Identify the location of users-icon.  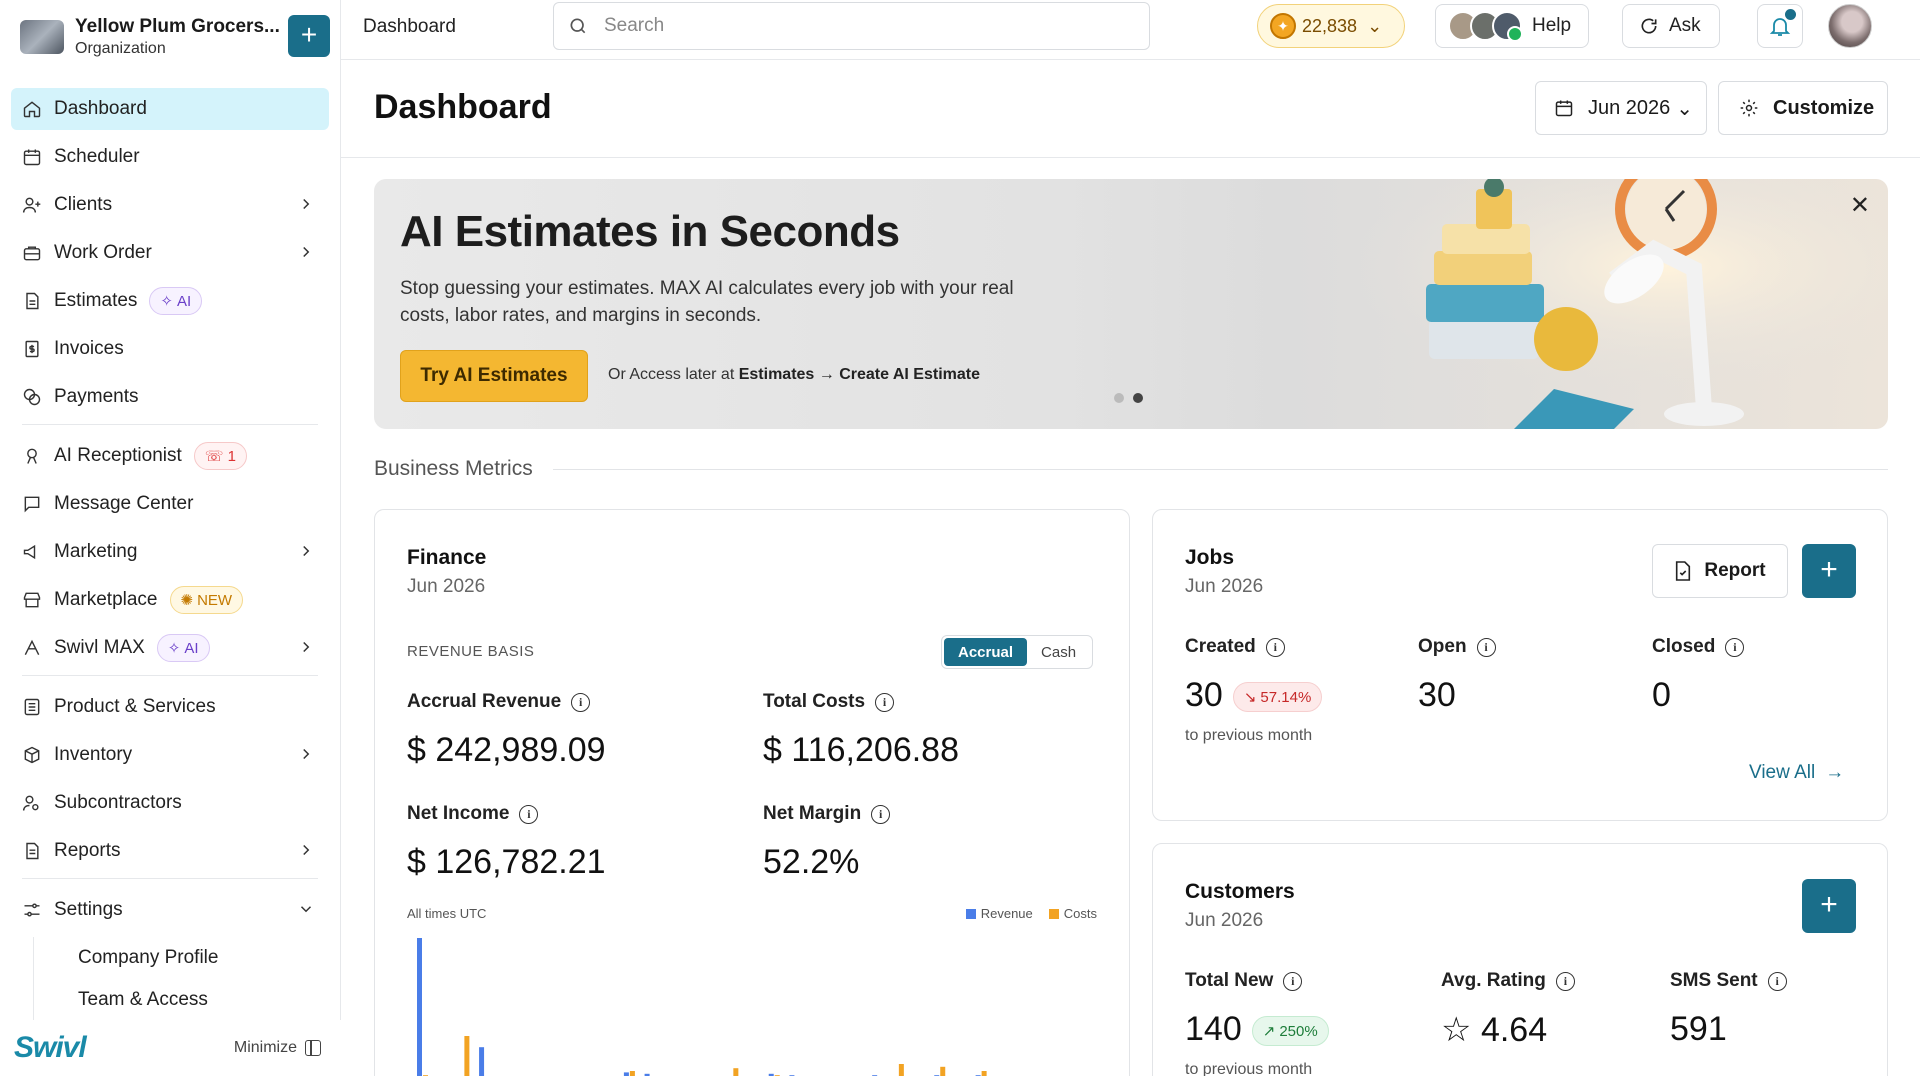
(32, 803).